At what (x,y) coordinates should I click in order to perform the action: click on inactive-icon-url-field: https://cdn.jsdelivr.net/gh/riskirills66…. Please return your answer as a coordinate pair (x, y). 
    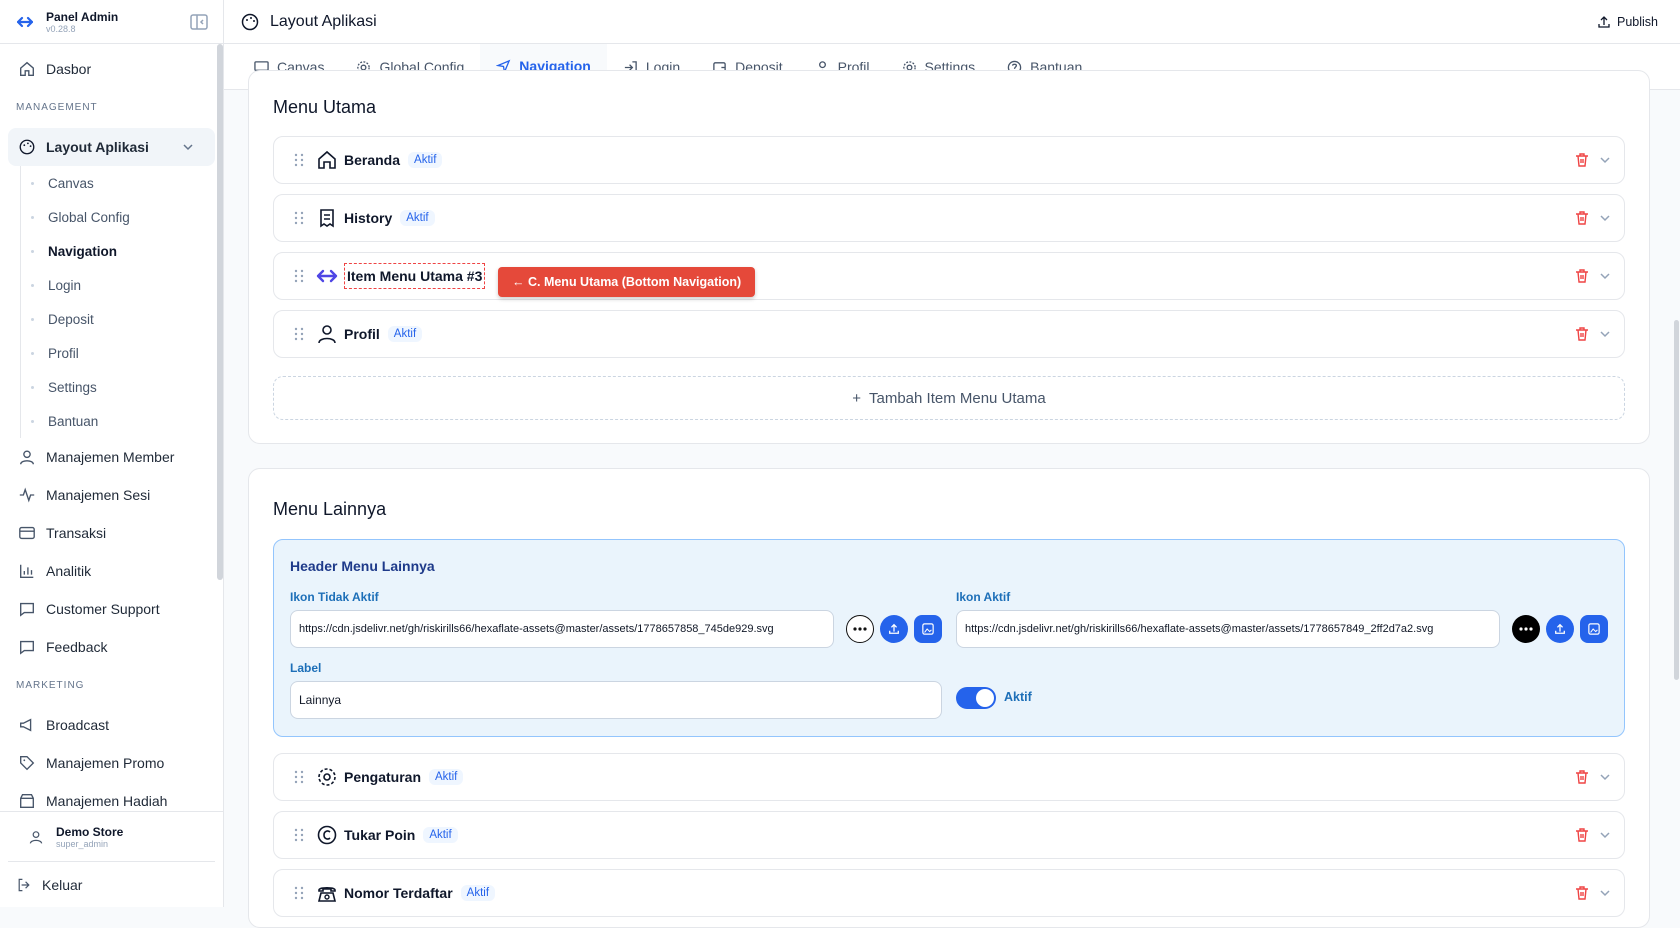
    Looking at the image, I should click on (562, 629).